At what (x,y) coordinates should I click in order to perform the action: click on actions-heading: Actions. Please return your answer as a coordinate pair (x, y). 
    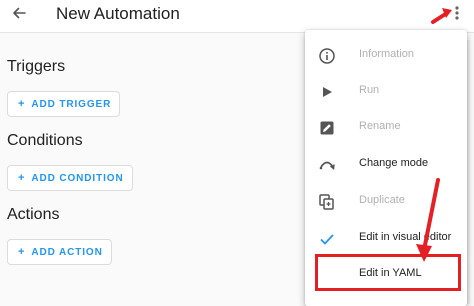
    Looking at the image, I should click on (33, 214).